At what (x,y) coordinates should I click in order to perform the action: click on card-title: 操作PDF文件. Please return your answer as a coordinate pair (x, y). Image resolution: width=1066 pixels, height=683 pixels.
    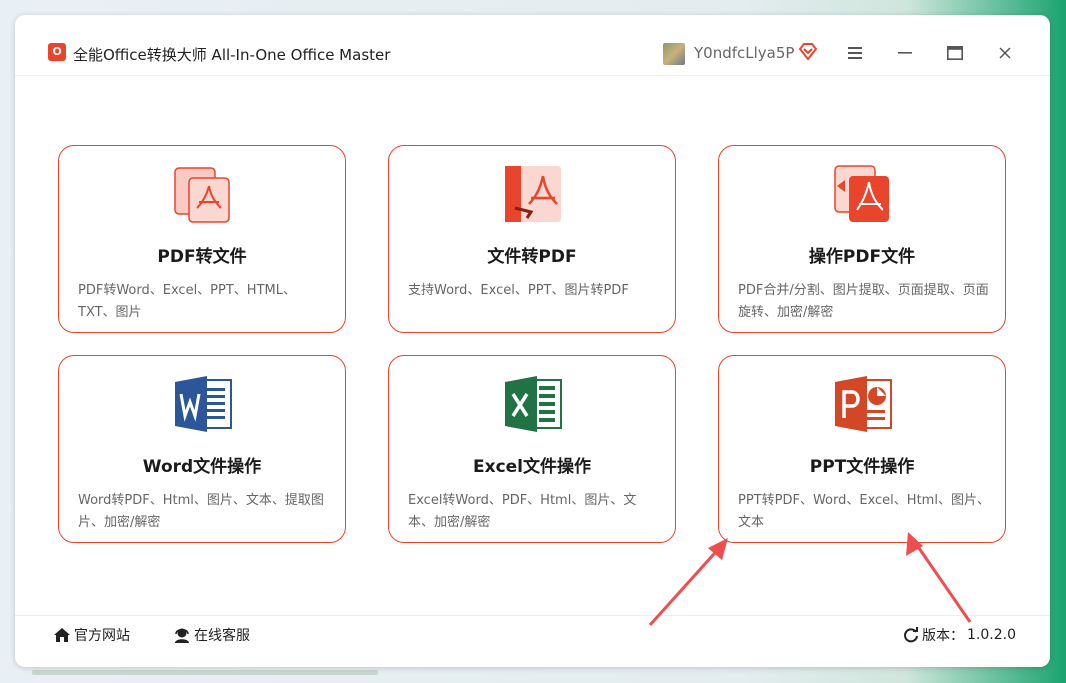
    Looking at the image, I should click on (862, 257).